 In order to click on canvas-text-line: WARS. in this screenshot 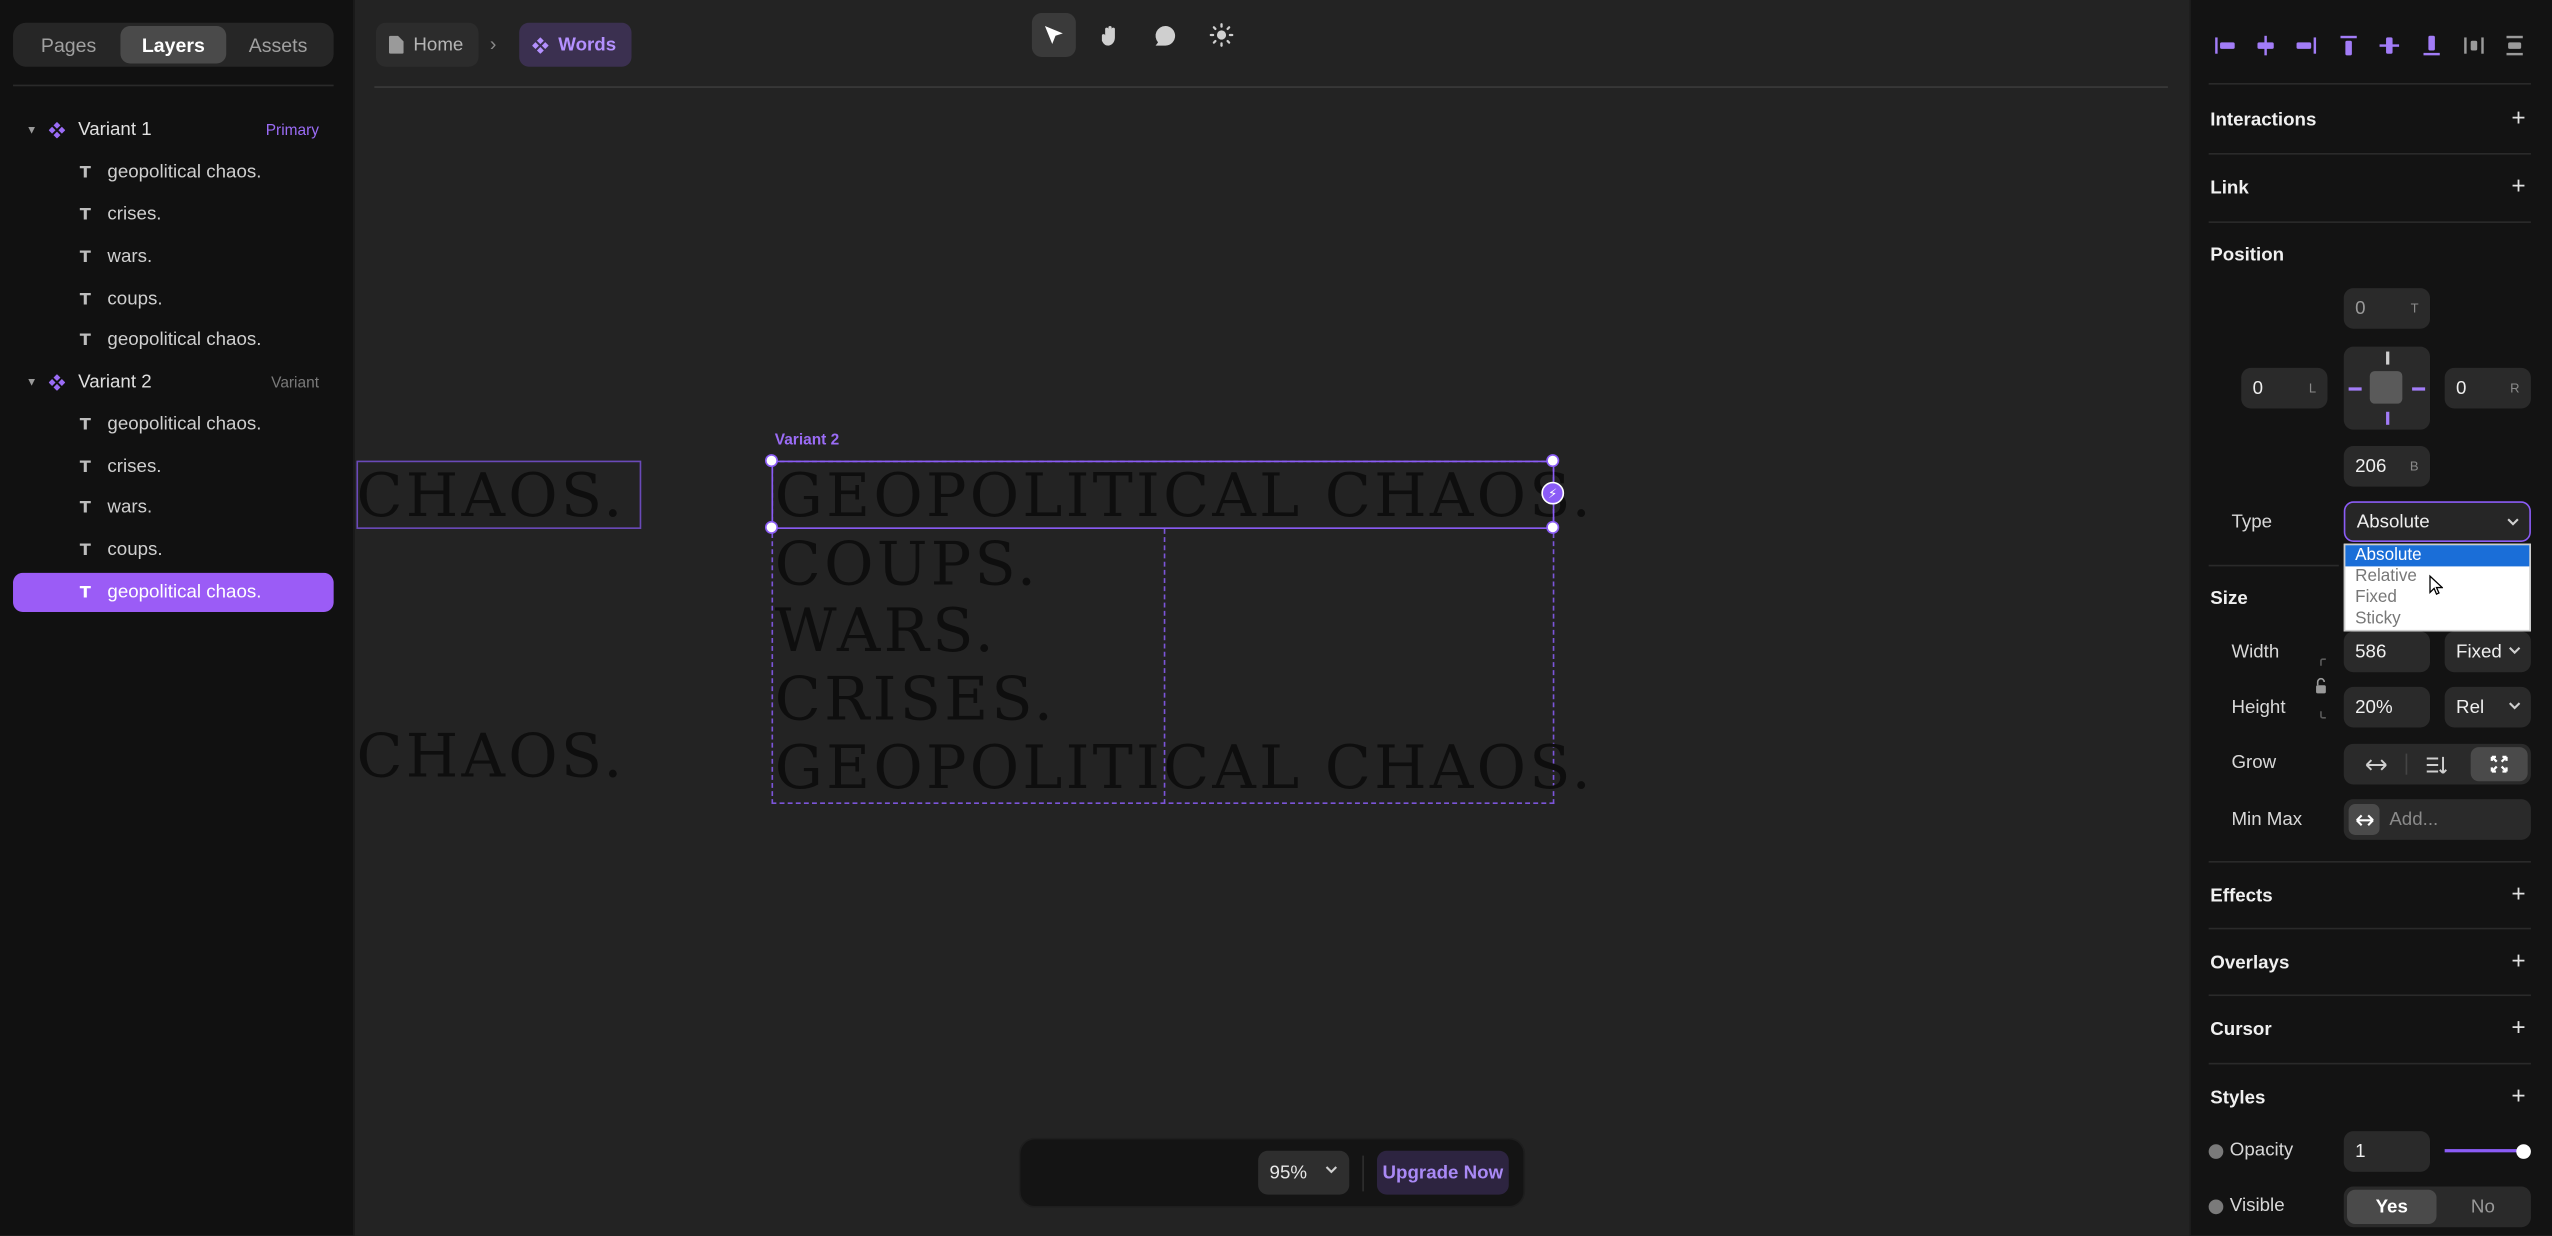, I will do `click(886, 631)`.